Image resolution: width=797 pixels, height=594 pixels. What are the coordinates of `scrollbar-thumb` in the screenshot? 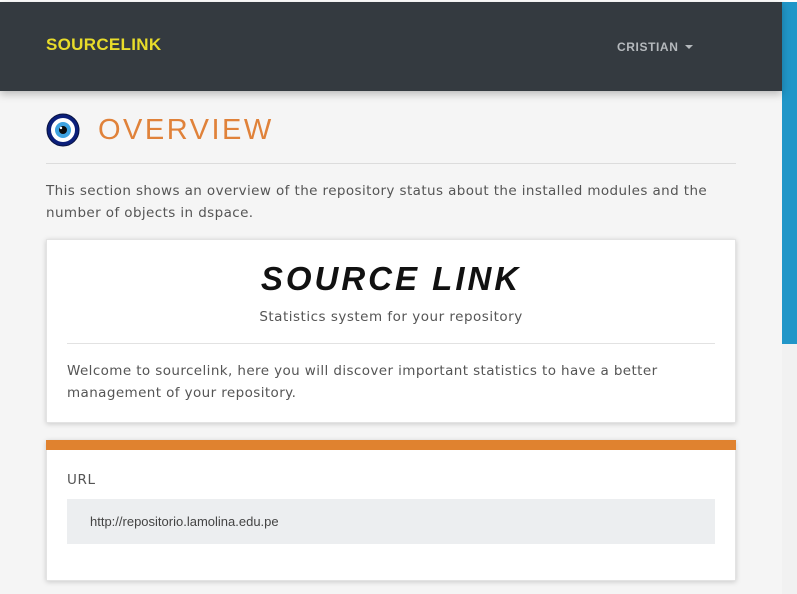 It's located at (789, 173).